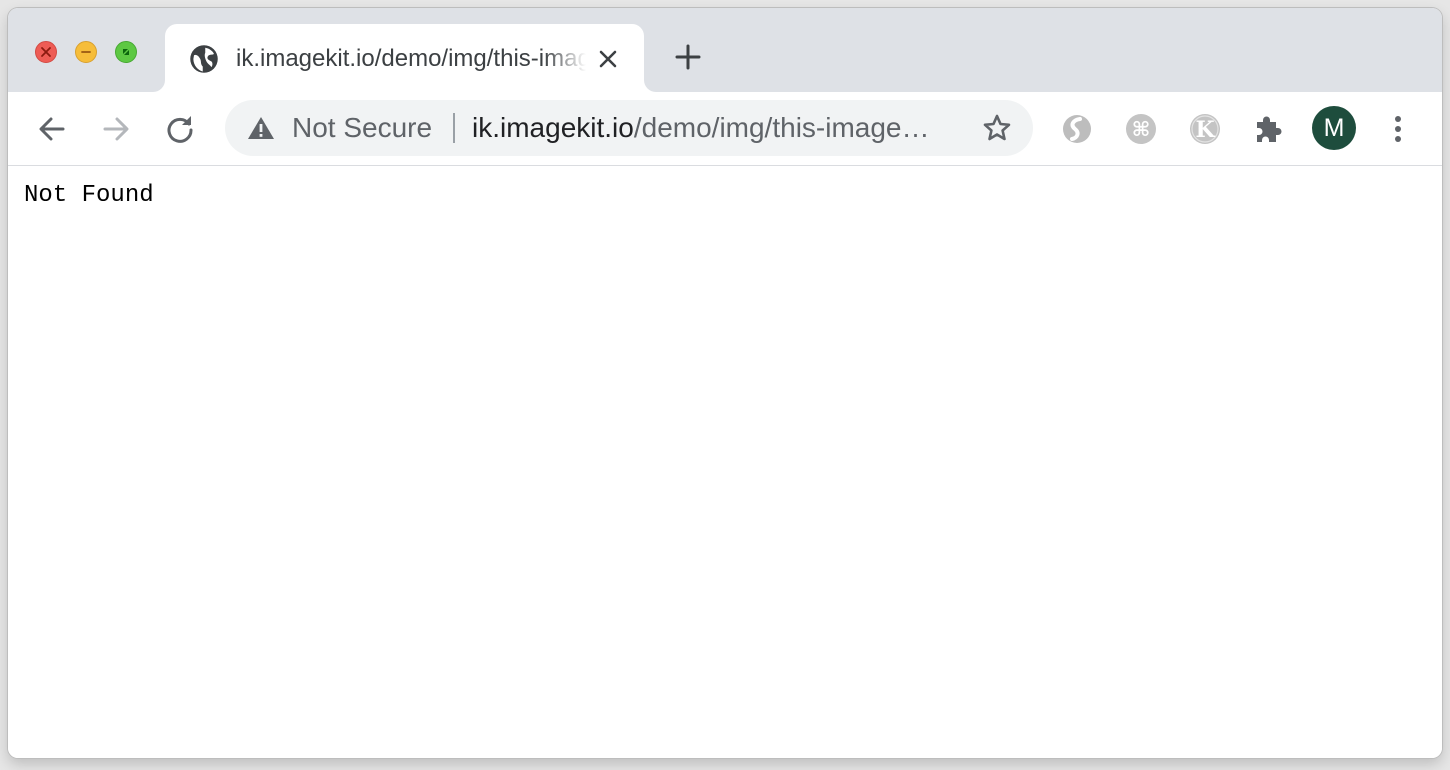  I want to click on kebab-menu-icon, so click(1398, 129).